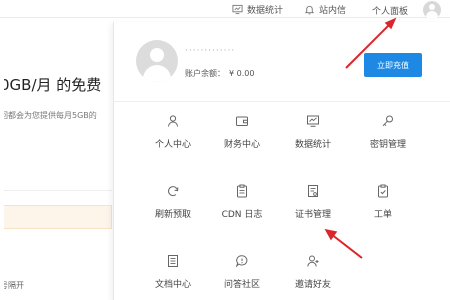  Describe the element at coordinates (333, 11) in the screenshot. I see `top-messages-label: 站内信` at that location.